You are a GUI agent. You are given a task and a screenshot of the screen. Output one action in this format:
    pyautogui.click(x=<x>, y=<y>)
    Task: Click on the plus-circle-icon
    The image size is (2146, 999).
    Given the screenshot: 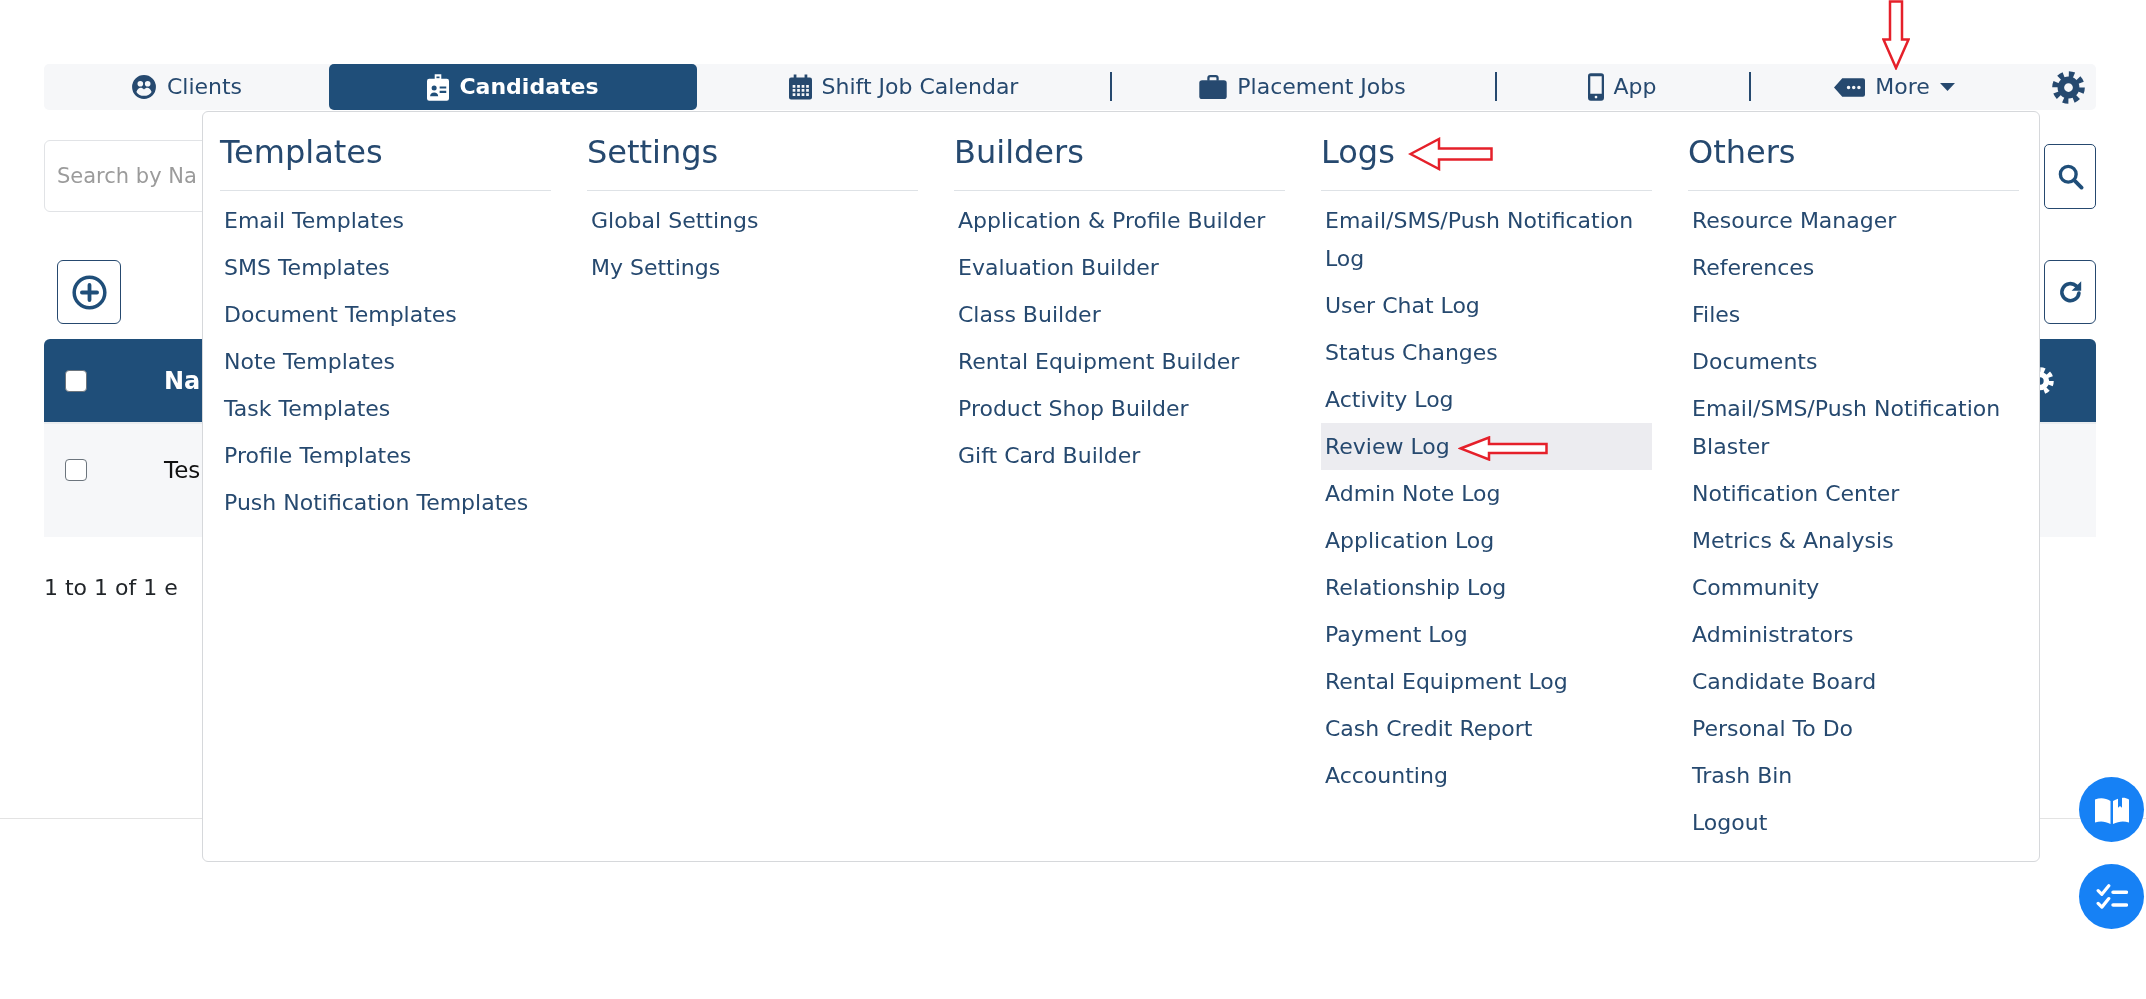 What is the action you would take?
    pyautogui.click(x=89, y=292)
    